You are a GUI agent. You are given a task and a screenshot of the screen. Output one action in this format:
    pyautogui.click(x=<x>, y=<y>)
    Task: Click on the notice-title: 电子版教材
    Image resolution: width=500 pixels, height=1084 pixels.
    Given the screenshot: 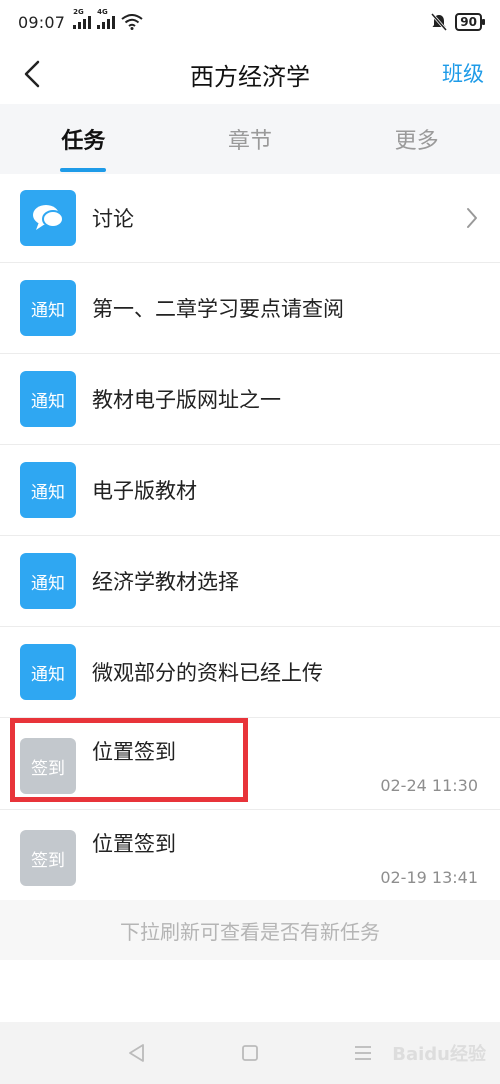 What is the action you would take?
    pyautogui.click(x=144, y=491)
    